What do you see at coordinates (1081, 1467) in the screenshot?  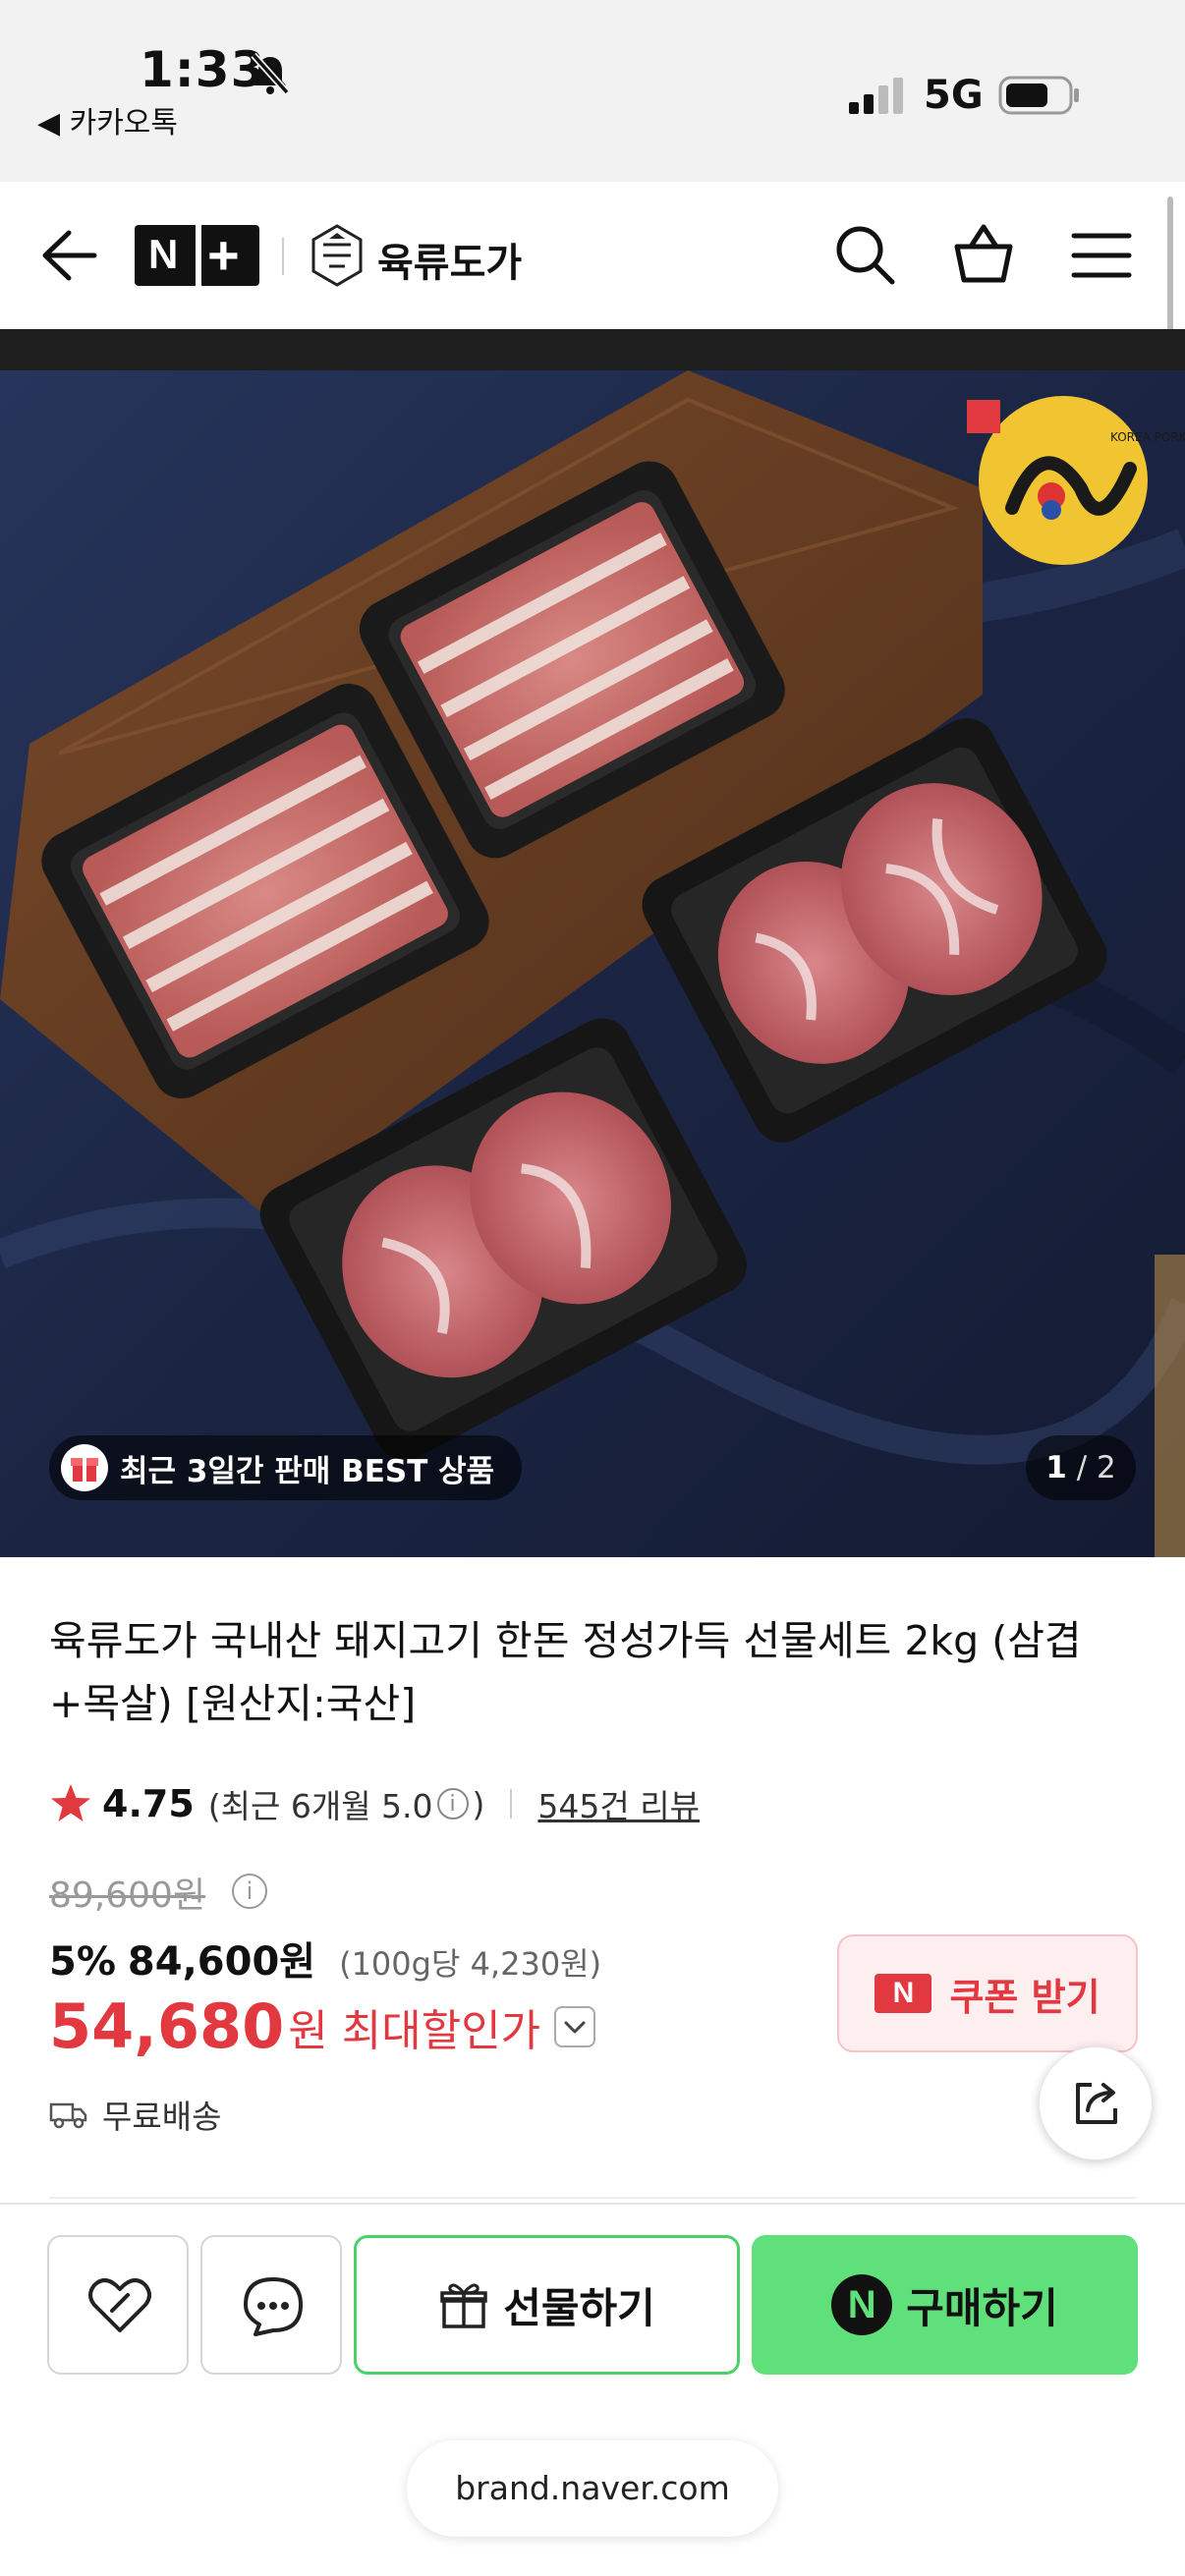 I see `carousel-page-indicator: 1 / 2` at bounding box center [1081, 1467].